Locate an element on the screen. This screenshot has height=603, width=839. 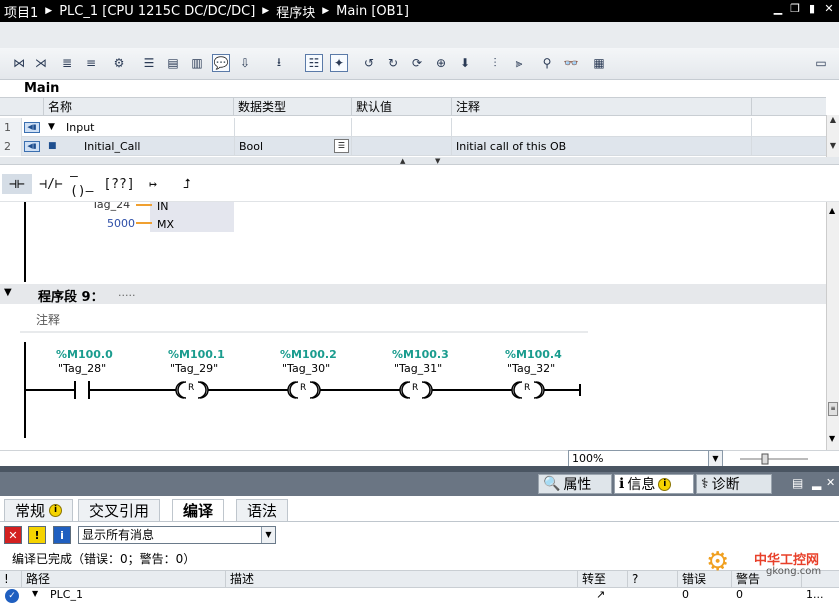
info-filter-icon: i is located at coordinates (62, 535).